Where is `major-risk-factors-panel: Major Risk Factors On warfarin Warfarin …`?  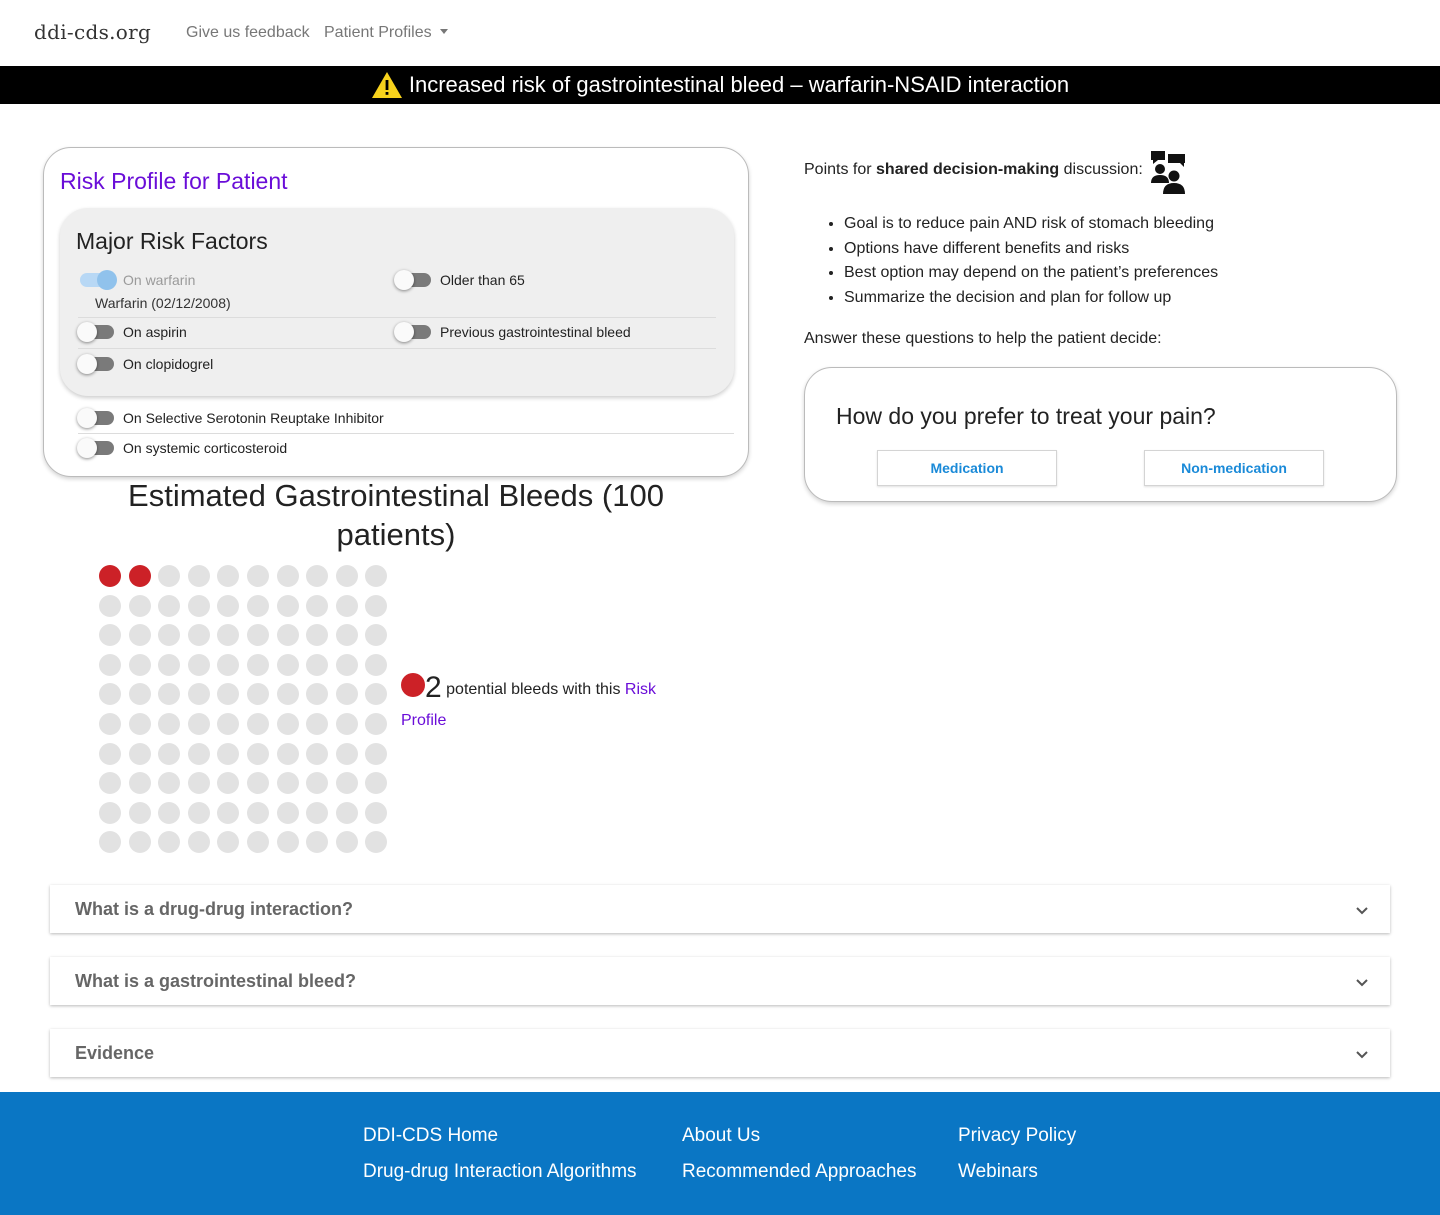
major-risk-factors-panel: Major Risk Factors On warfarin Warfarin … is located at coordinates (397, 302).